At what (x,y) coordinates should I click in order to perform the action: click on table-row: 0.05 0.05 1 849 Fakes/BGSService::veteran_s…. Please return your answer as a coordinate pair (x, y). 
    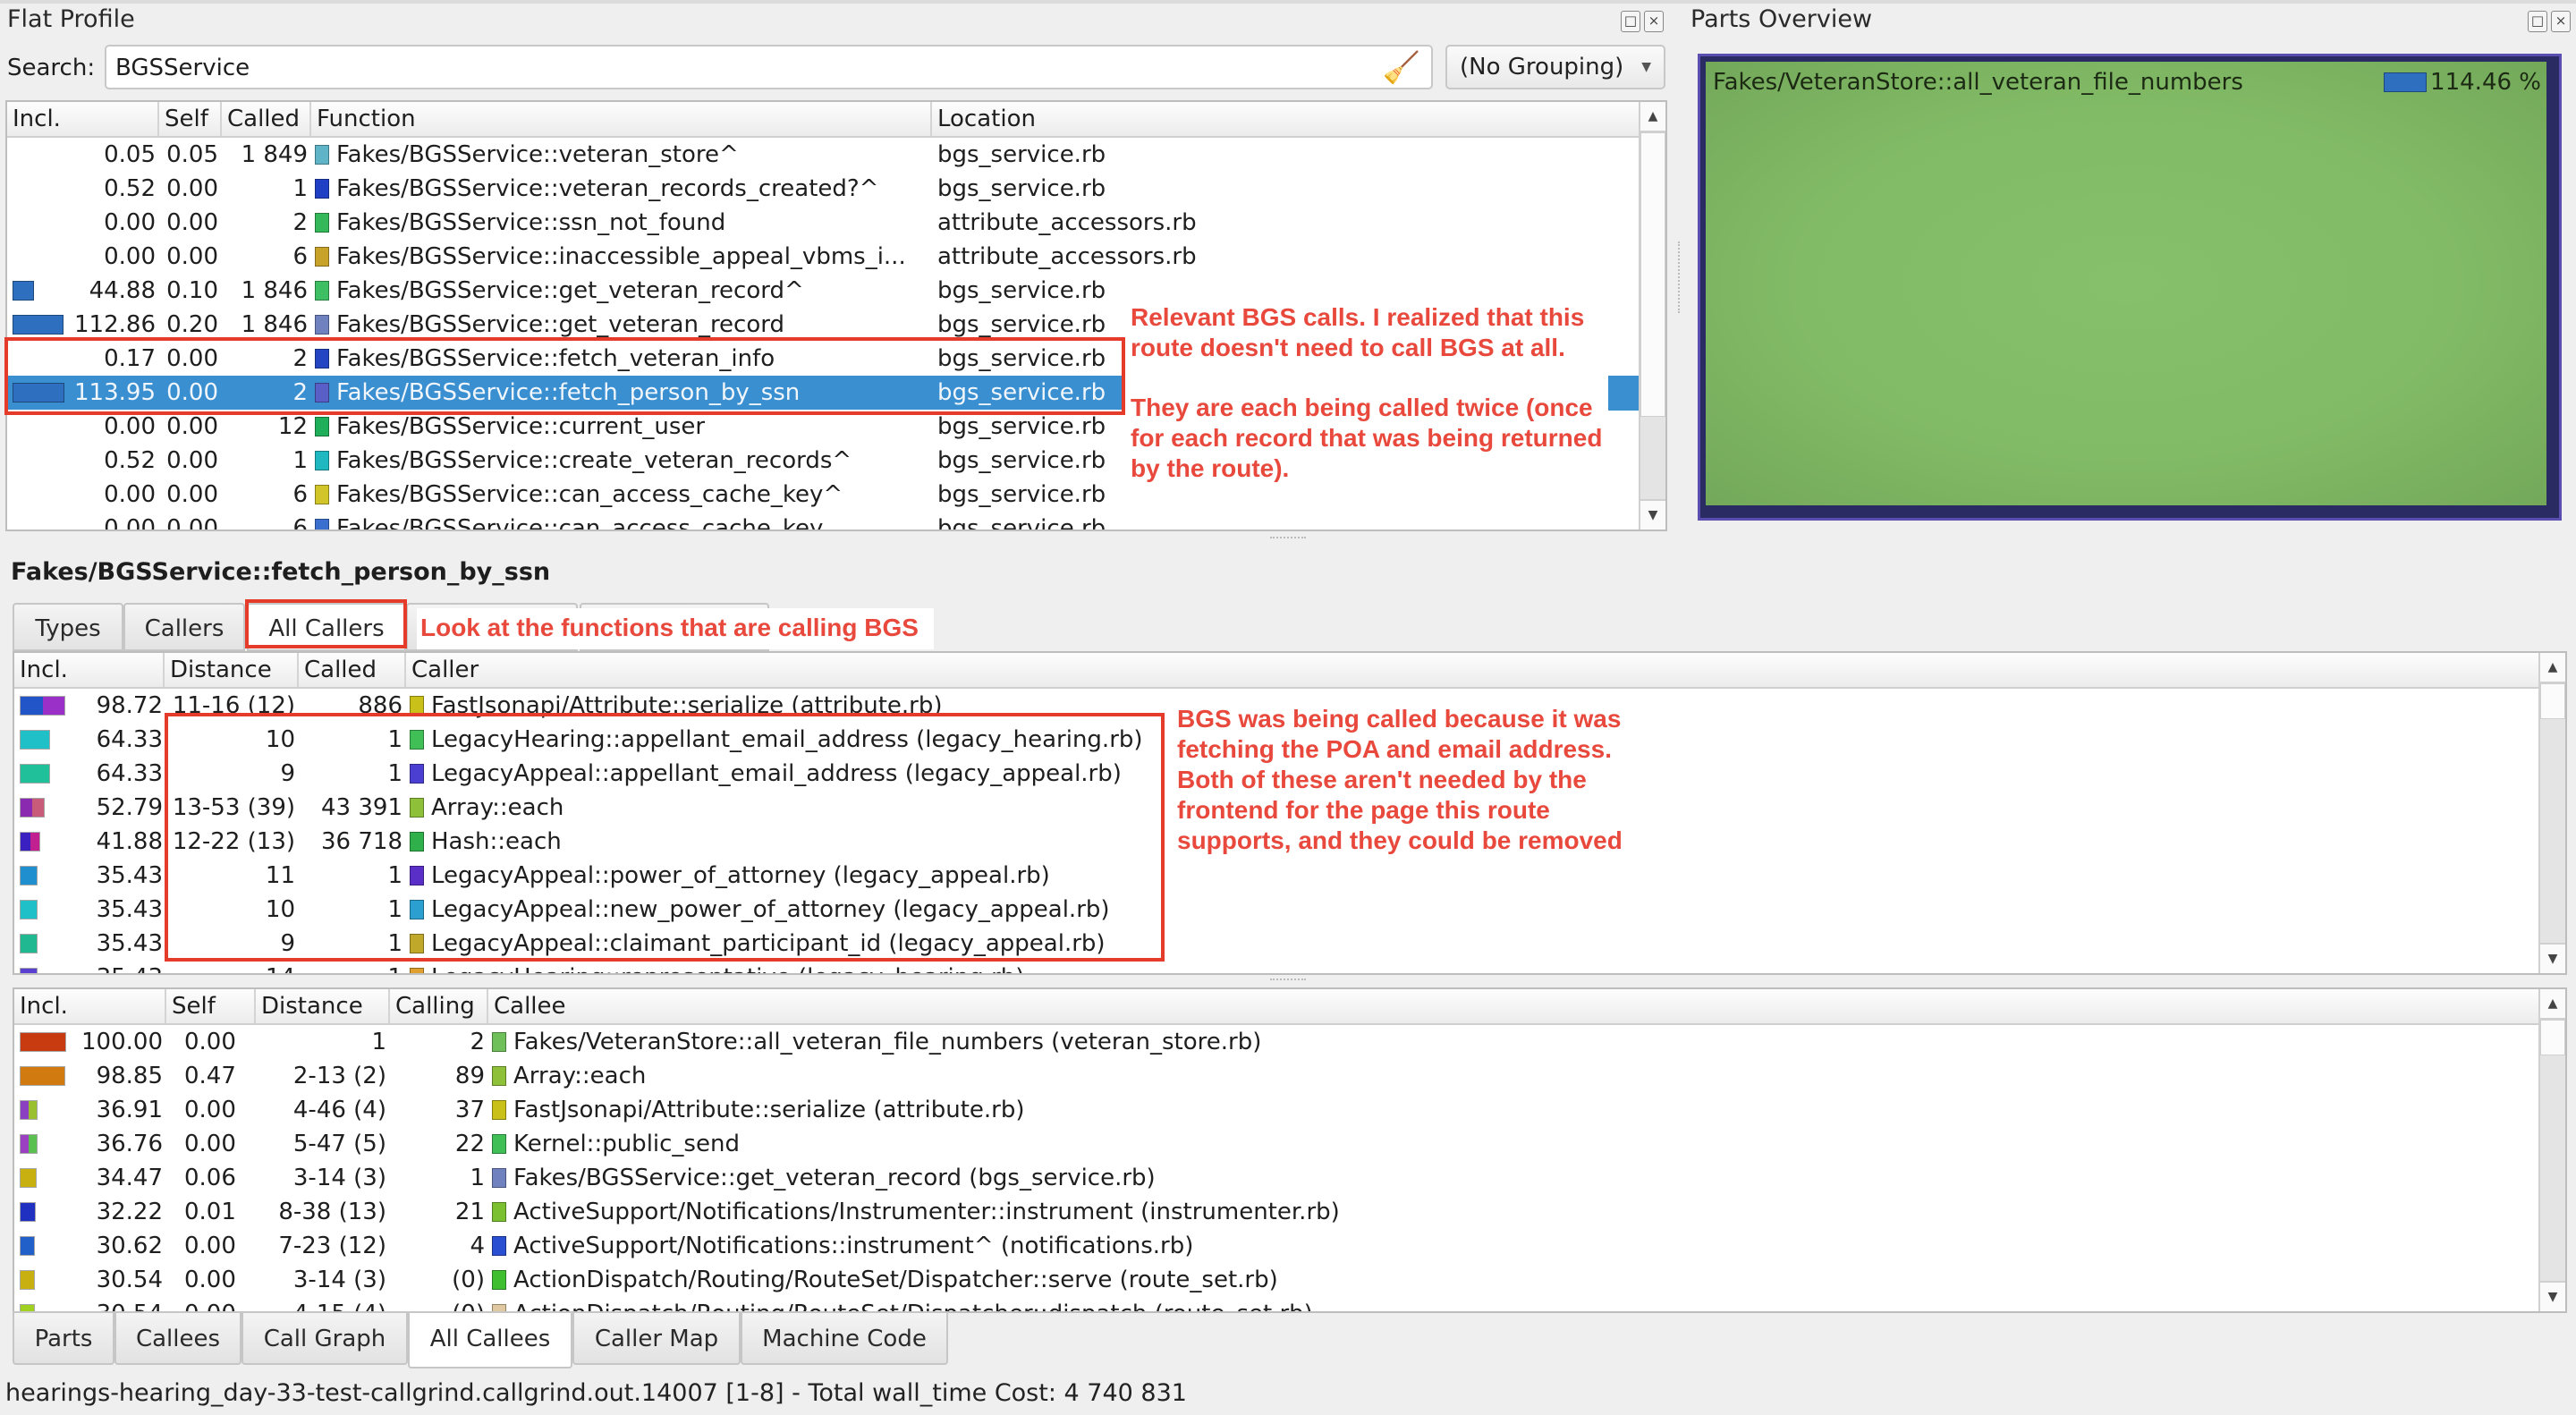
    Looking at the image, I should click on (823, 155).